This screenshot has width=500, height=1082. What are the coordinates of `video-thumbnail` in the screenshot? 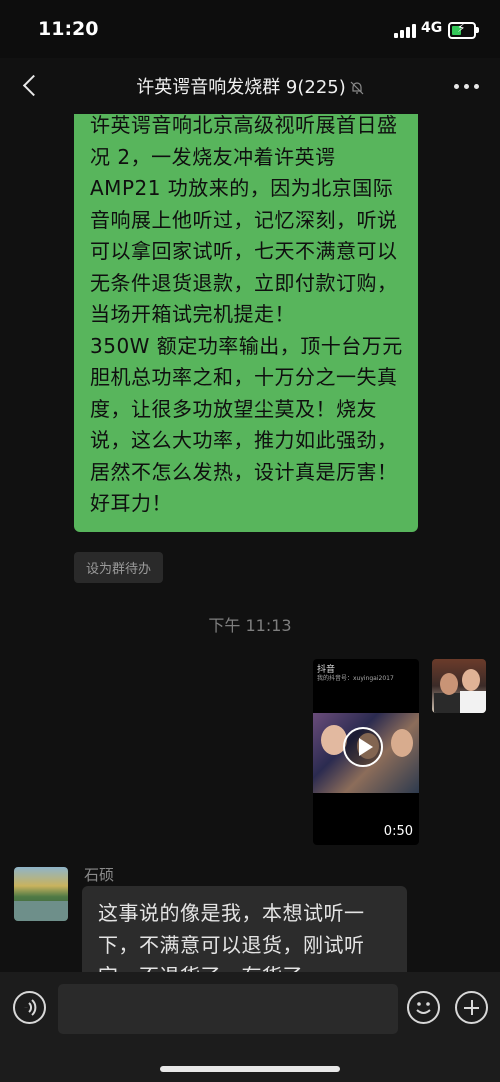 It's located at (366, 753).